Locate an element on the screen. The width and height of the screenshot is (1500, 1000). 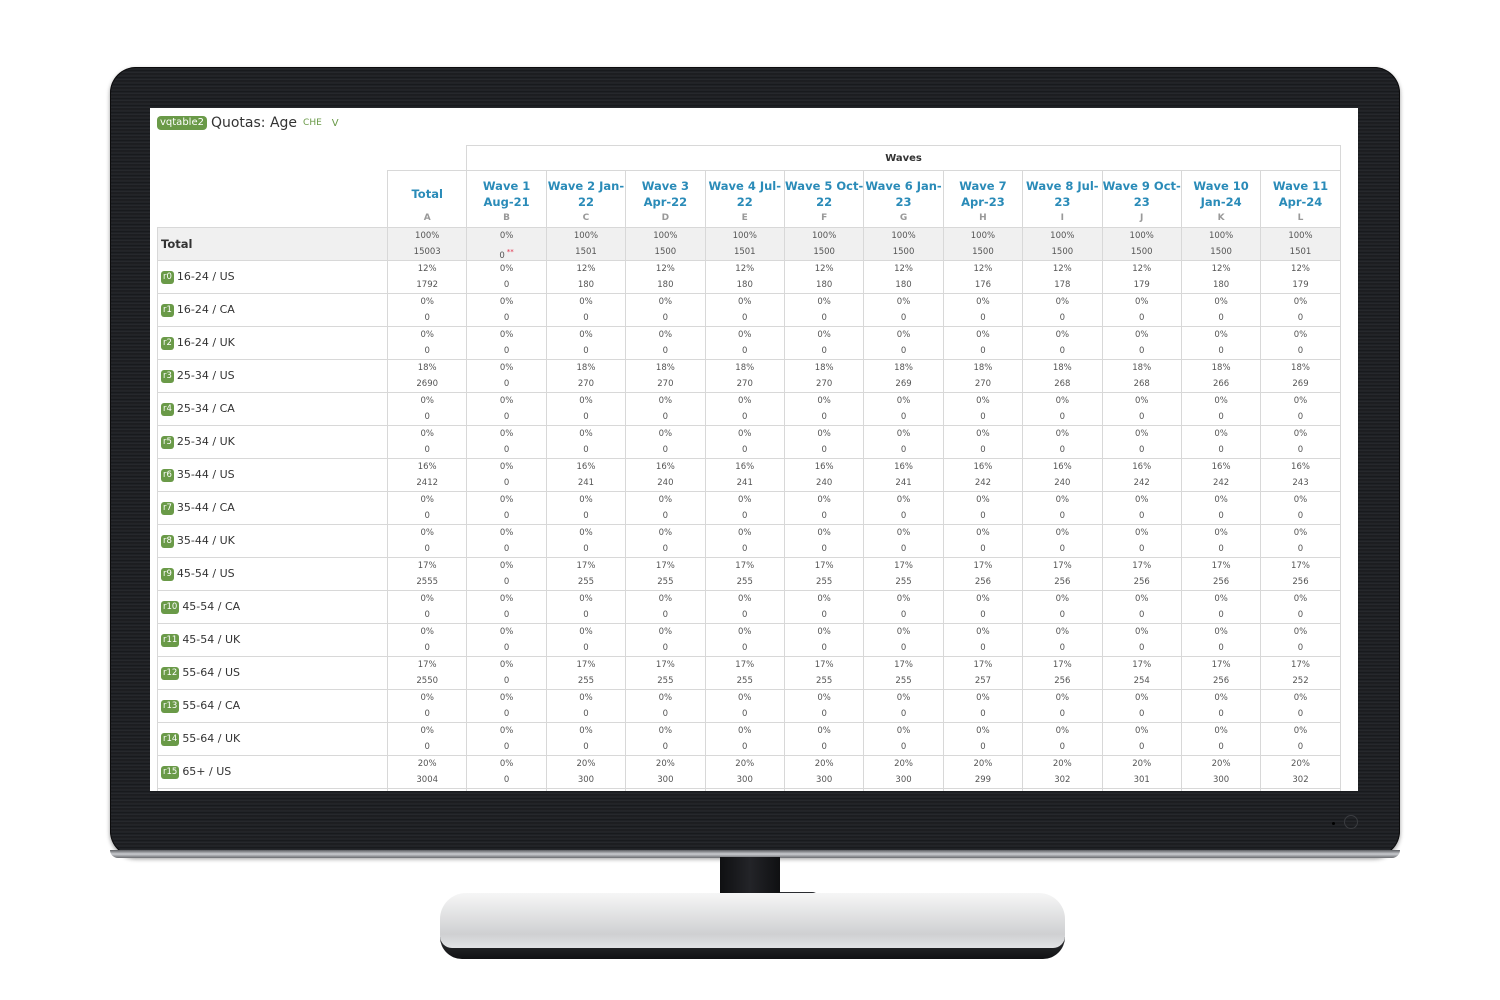
row-label: r3 25-34 / US is located at coordinates (272, 376).